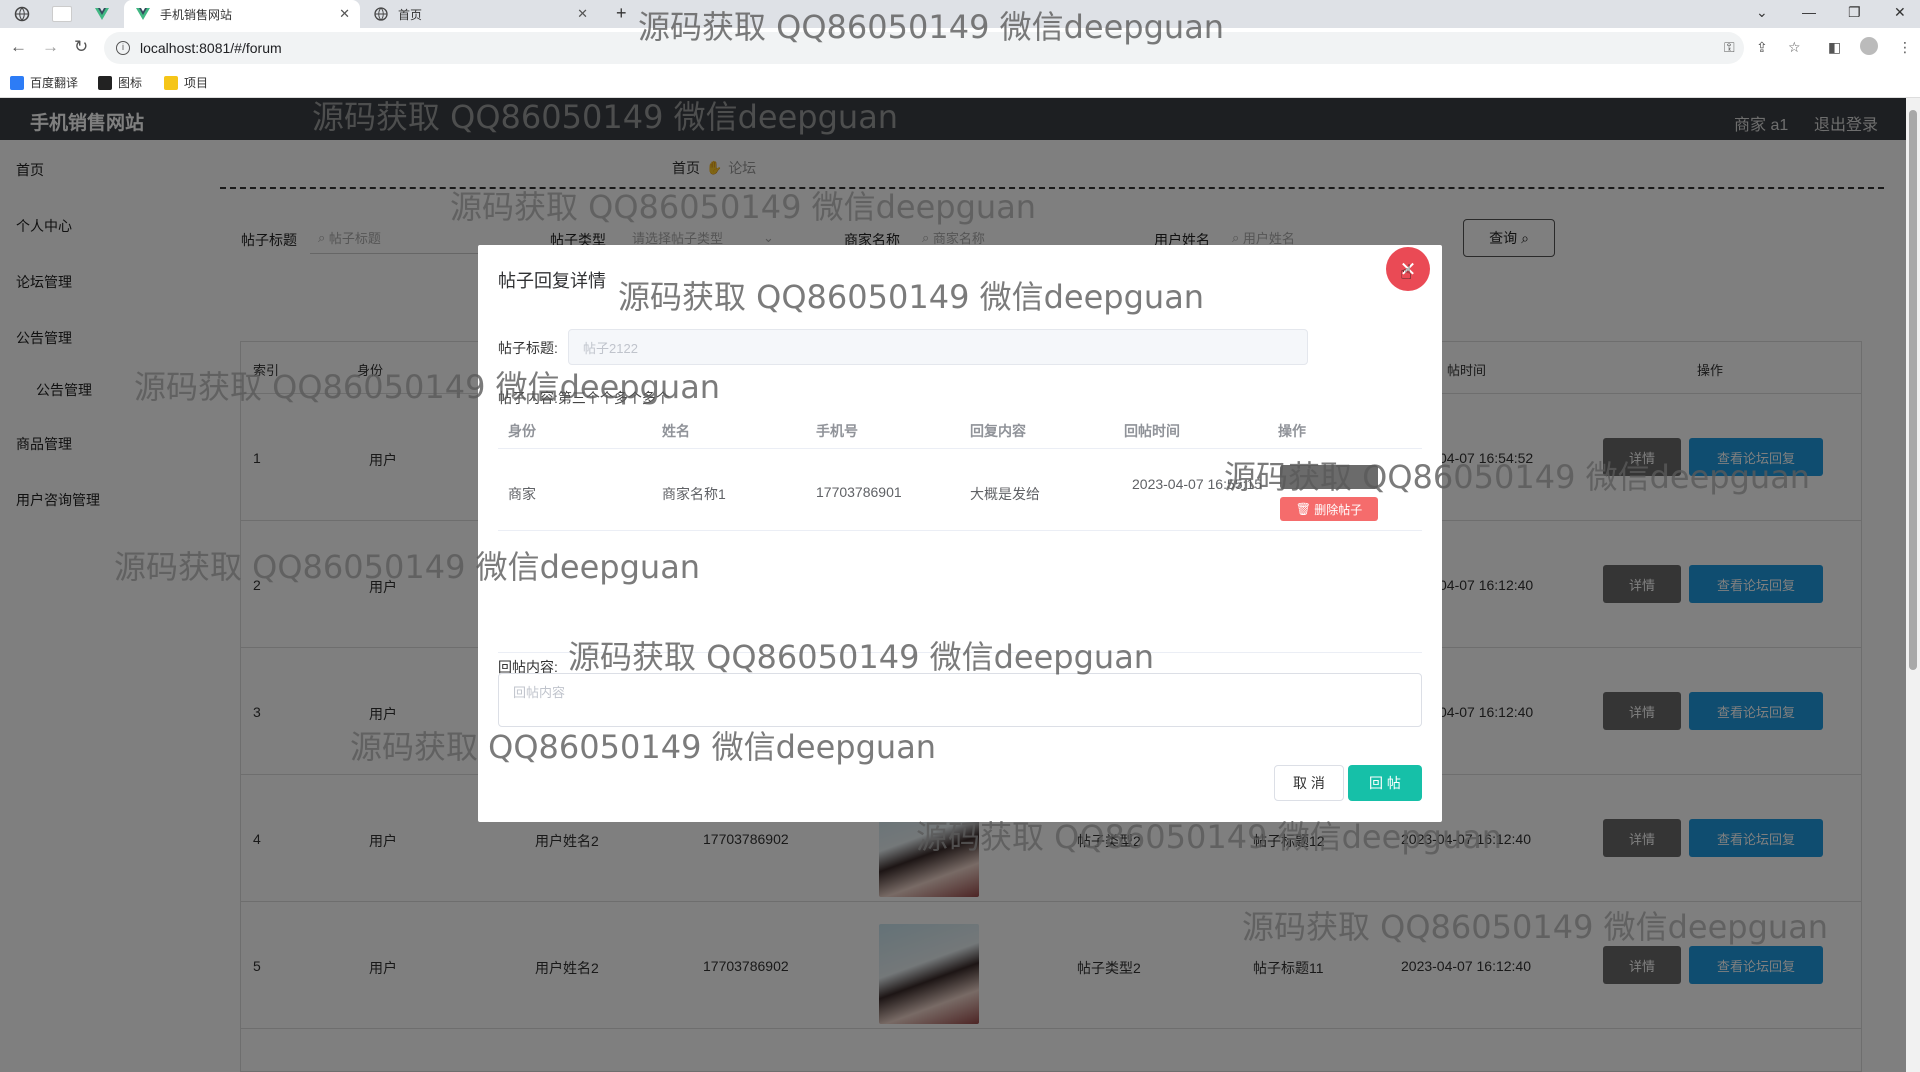 The width and height of the screenshot is (1920, 1072). I want to click on submit-reply-button: 回 帖, so click(1385, 783).